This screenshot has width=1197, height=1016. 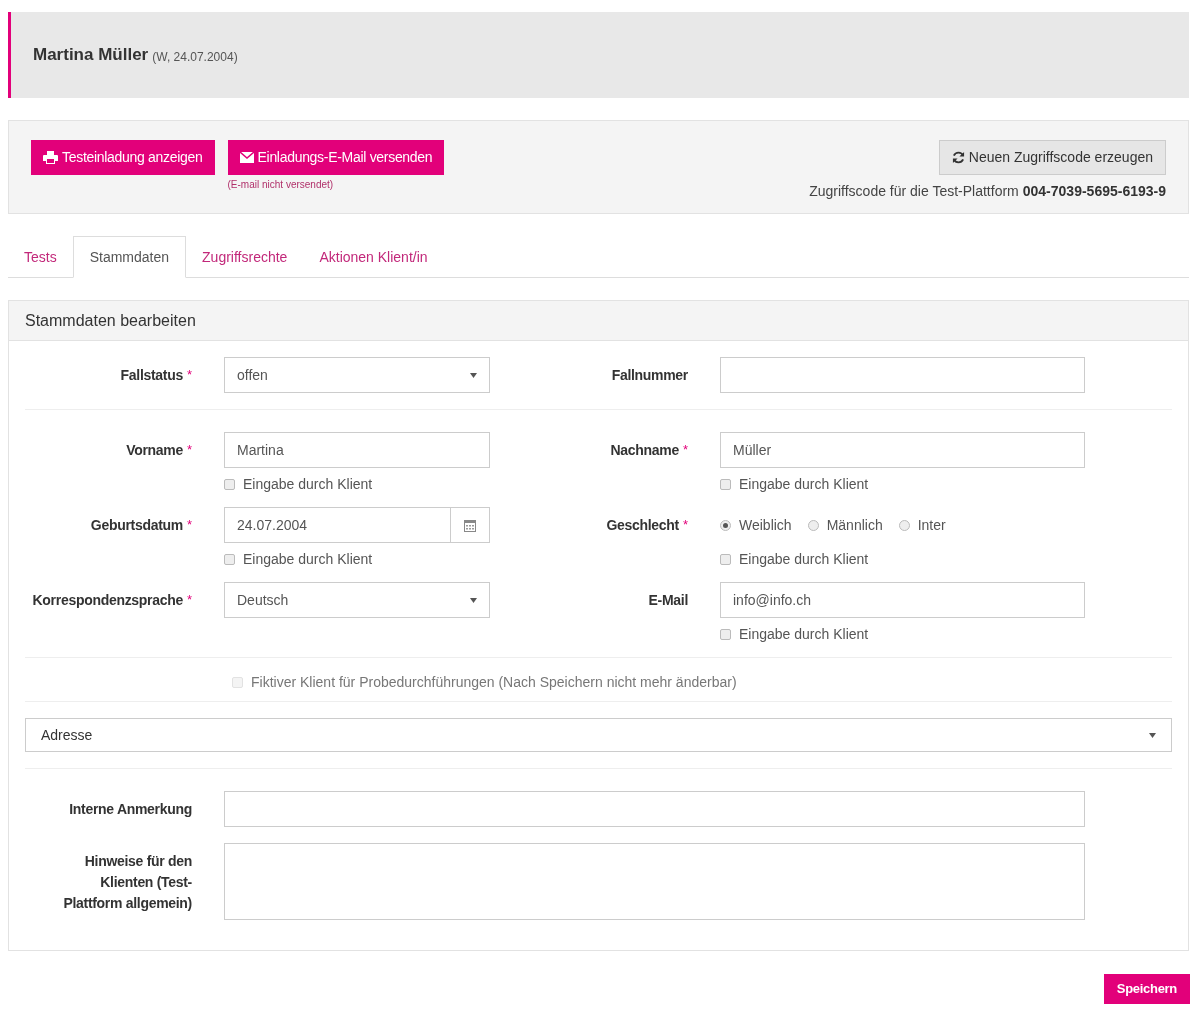 What do you see at coordinates (107, 600) in the screenshot?
I see `field-label: Korrespondenzsprache` at bounding box center [107, 600].